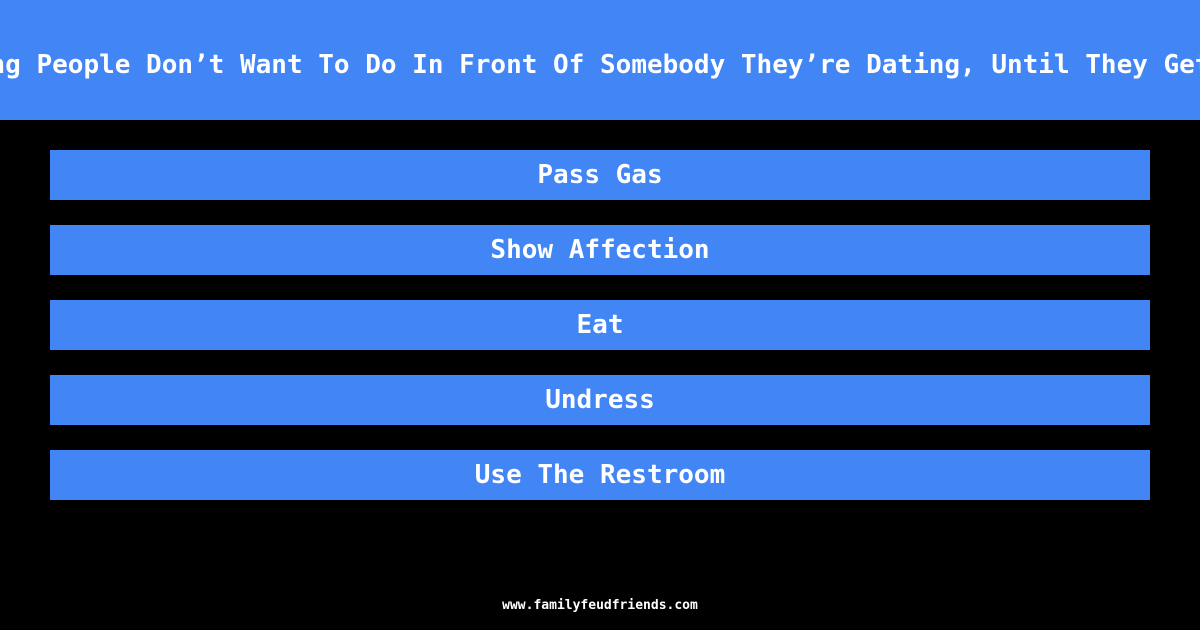 This screenshot has height=630, width=1200. I want to click on answer-item: Pass Gas, so click(600, 175).